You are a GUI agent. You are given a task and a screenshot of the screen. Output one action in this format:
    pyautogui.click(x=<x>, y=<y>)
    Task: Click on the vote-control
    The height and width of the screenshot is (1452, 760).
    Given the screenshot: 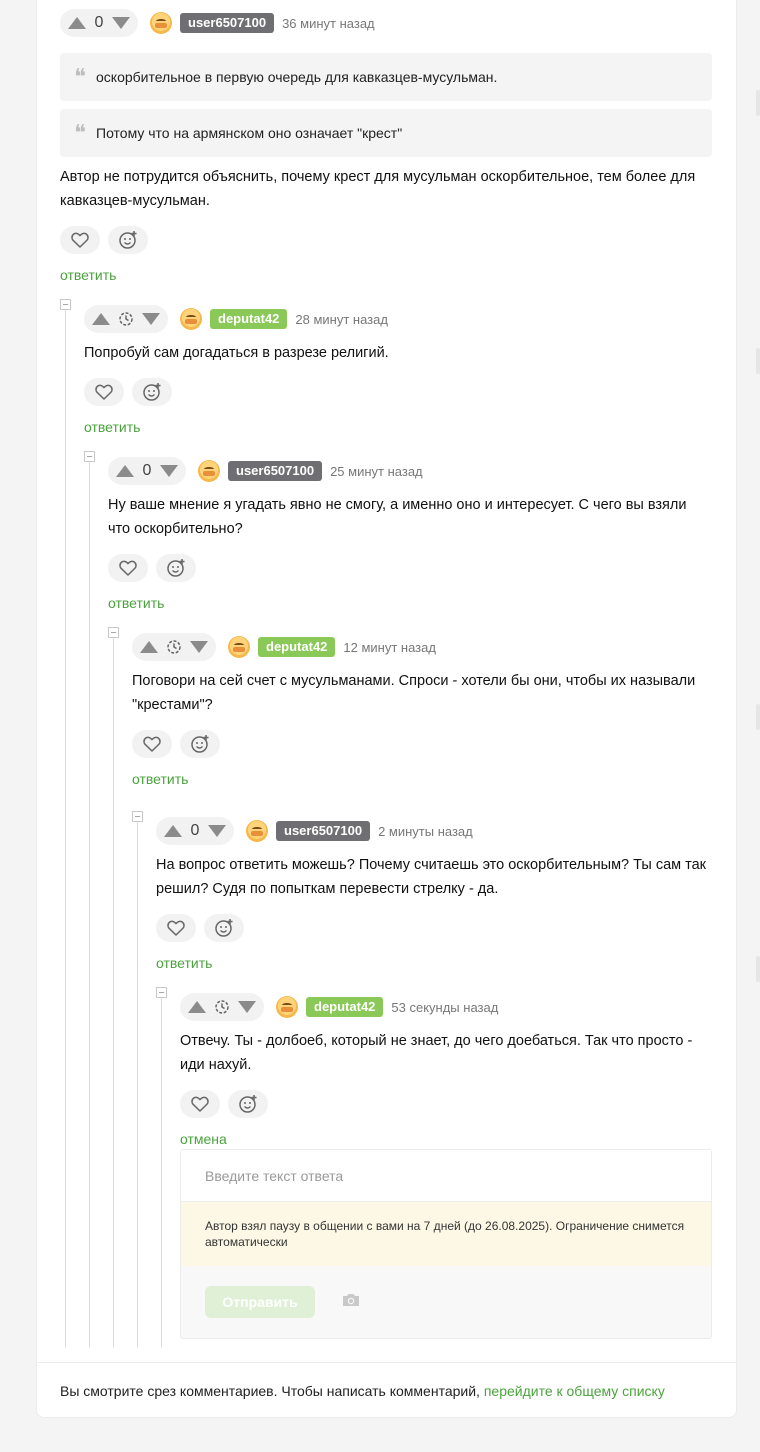 What is the action you would take?
    pyautogui.click(x=126, y=319)
    